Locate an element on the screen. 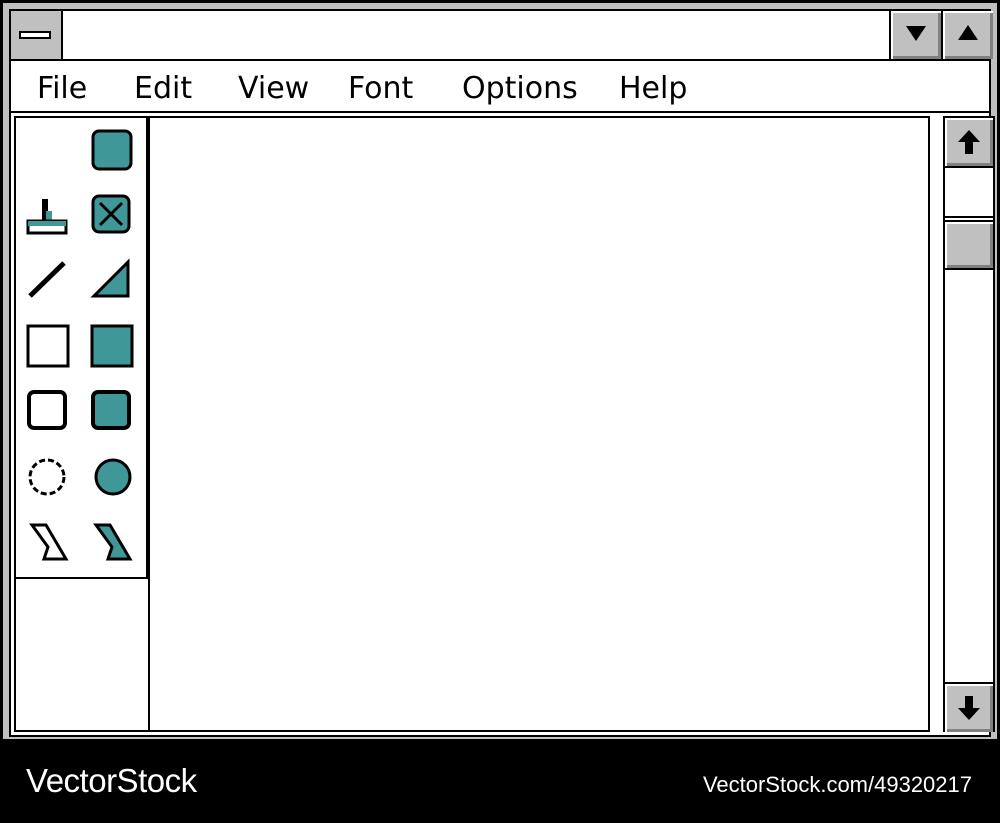  title-bar is located at coordinates (501, 35).